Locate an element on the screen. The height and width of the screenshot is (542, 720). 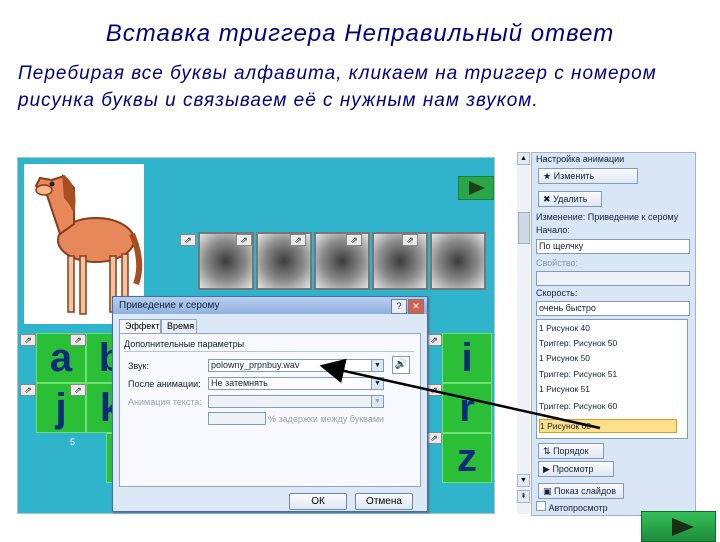
sound-dropdown: polowny_prpnbuy.wav ▼ is located at coordinates (296, 365).